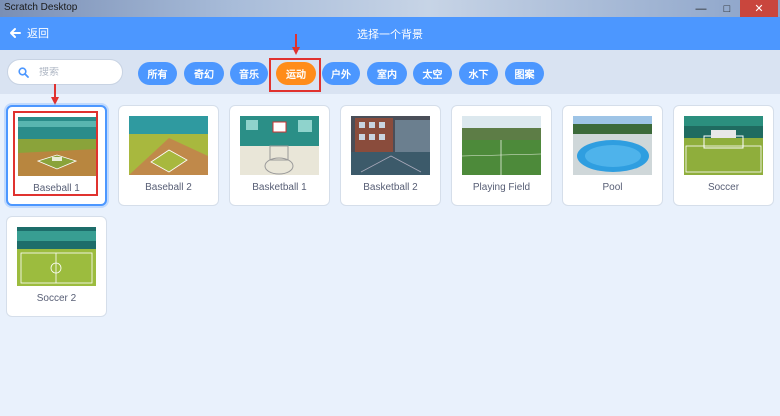  I want to click on backdrop-card-soccer: Soccer, so click(723, 155).